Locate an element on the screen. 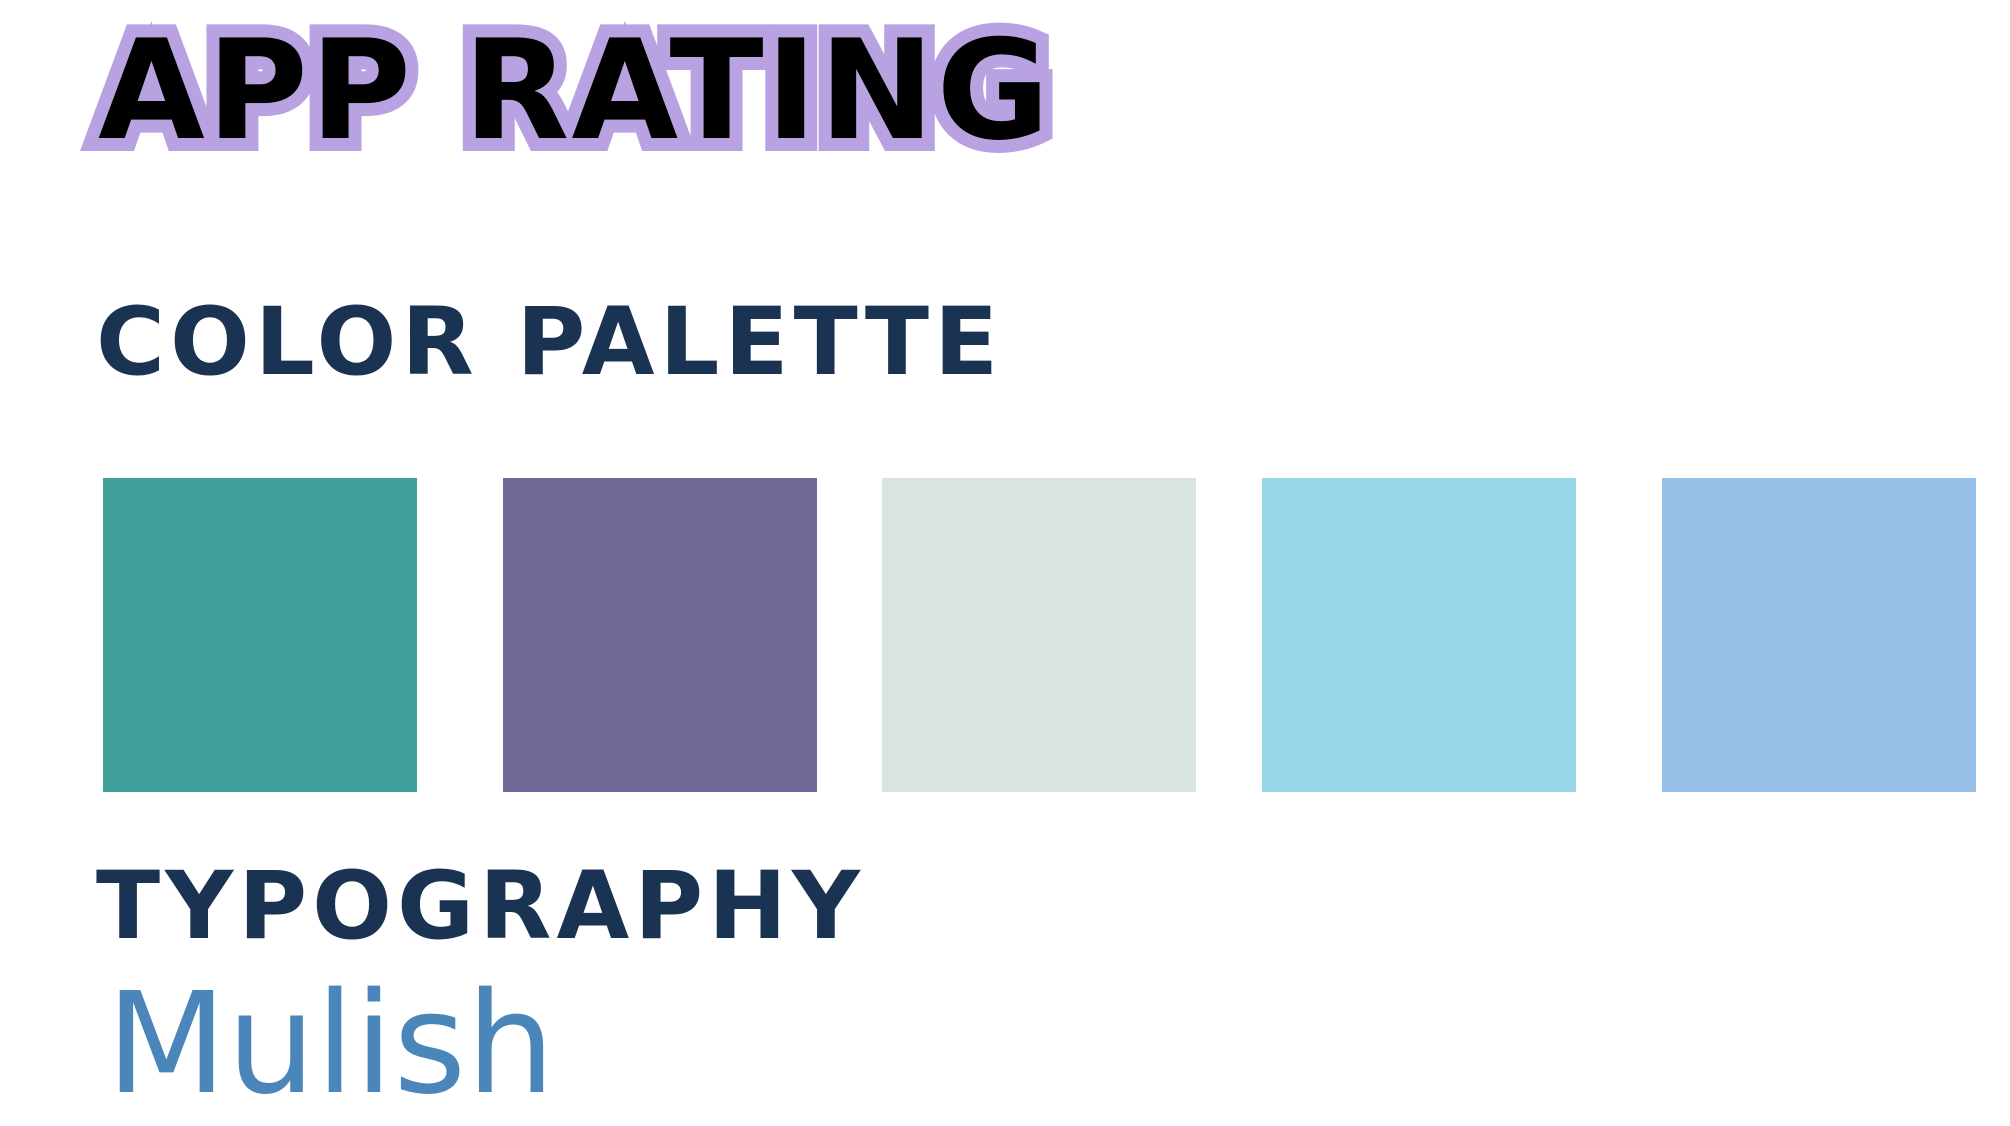  color-palette-heading: COLOR PALETTE is located at coordinates (550, 342).